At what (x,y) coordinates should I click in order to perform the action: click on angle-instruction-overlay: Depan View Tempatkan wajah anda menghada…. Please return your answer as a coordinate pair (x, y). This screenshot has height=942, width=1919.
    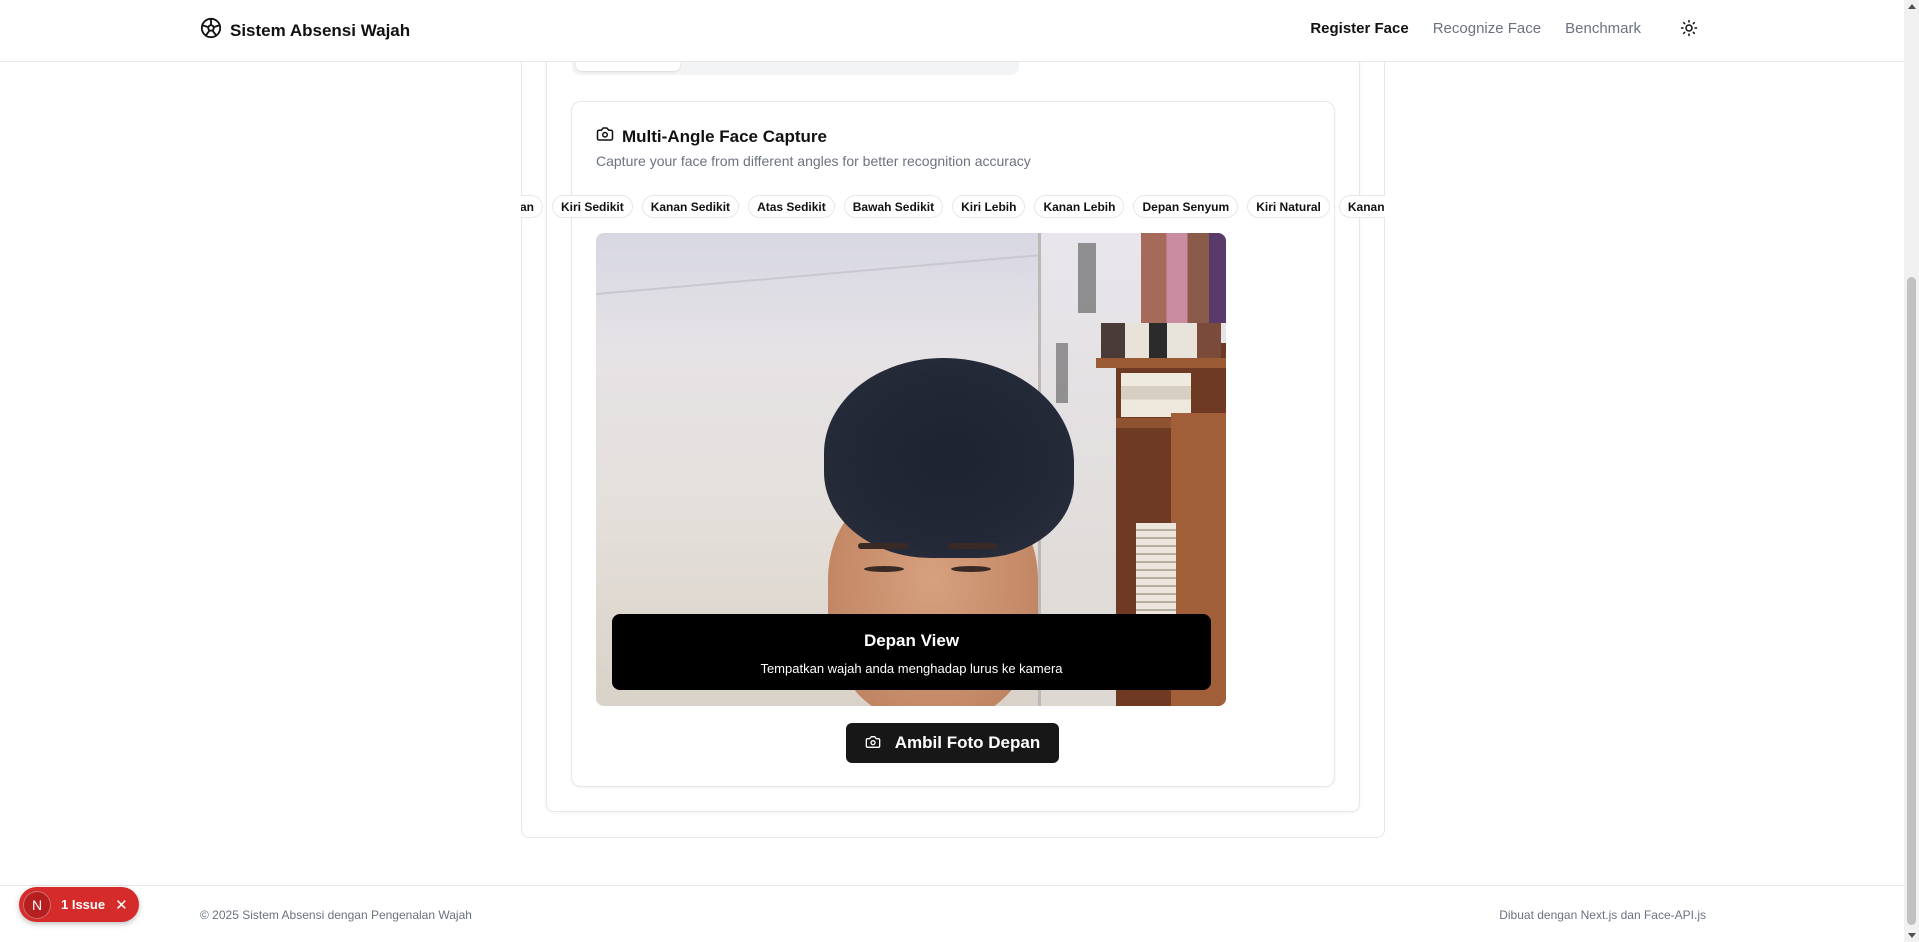
    Looking at the image, I should click on (911, 652).